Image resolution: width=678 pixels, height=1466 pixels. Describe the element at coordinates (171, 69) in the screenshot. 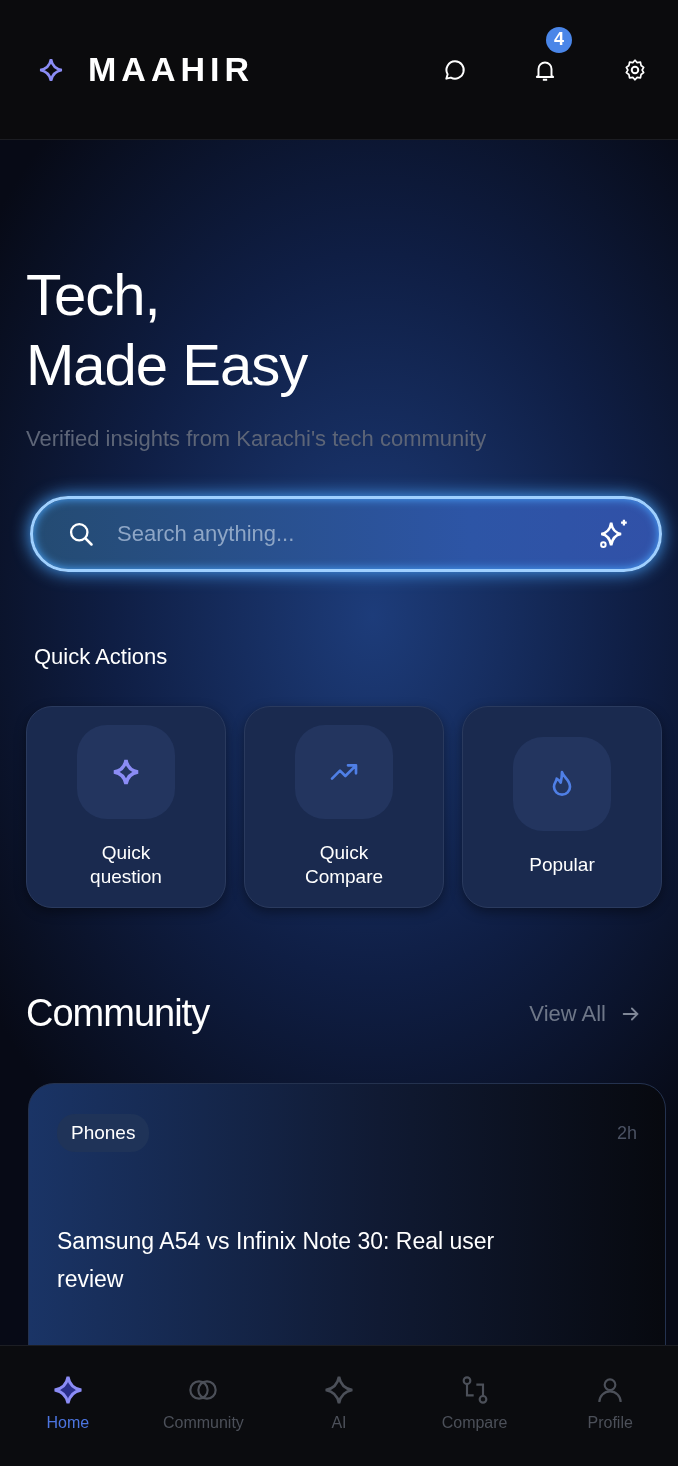

I see `brand-name: MAAHIR` at that location.